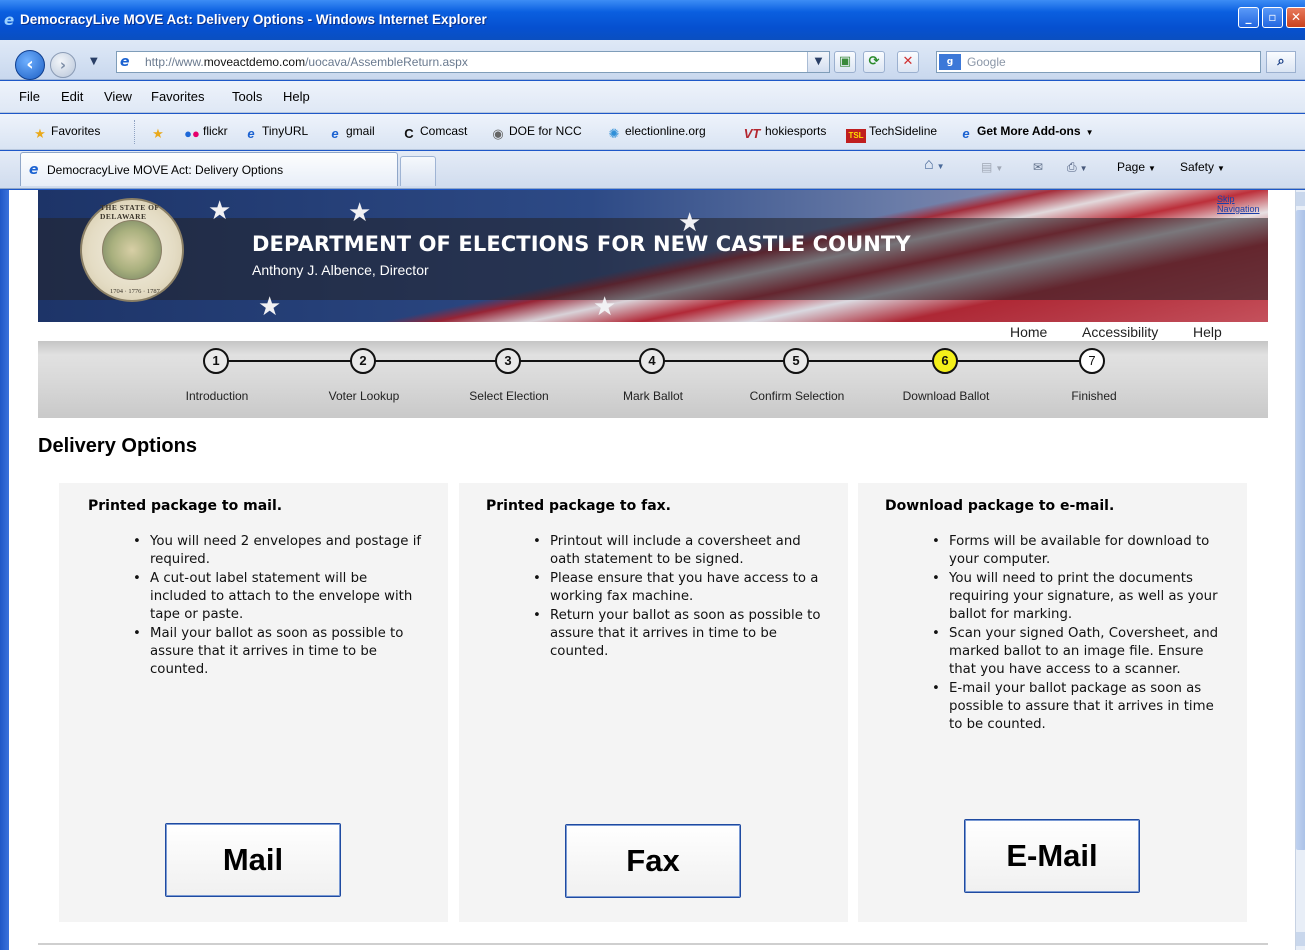  What do you see at coordinates (1077, 167) in the screenshot?
I see `print-icon: ⎙ ▼` at bounding box center [1077, 167].